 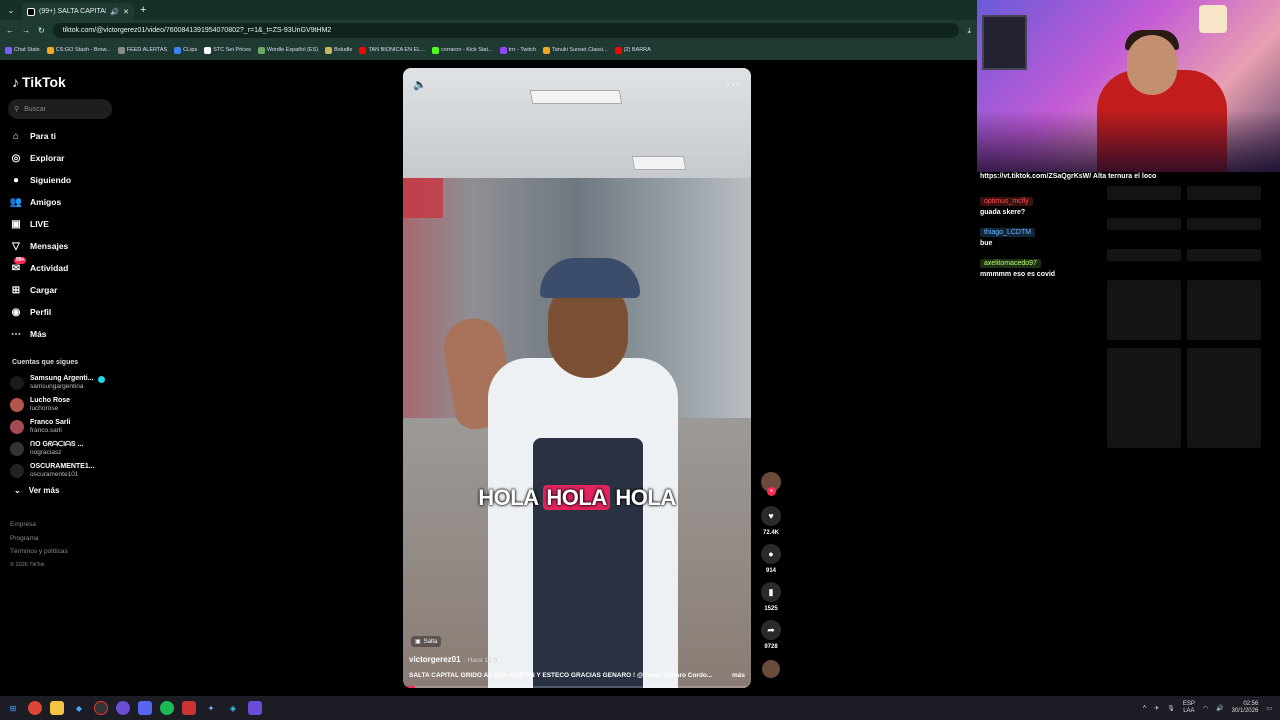 I want to click on speaker-icon: 🔊, so click(x=115, y=12).